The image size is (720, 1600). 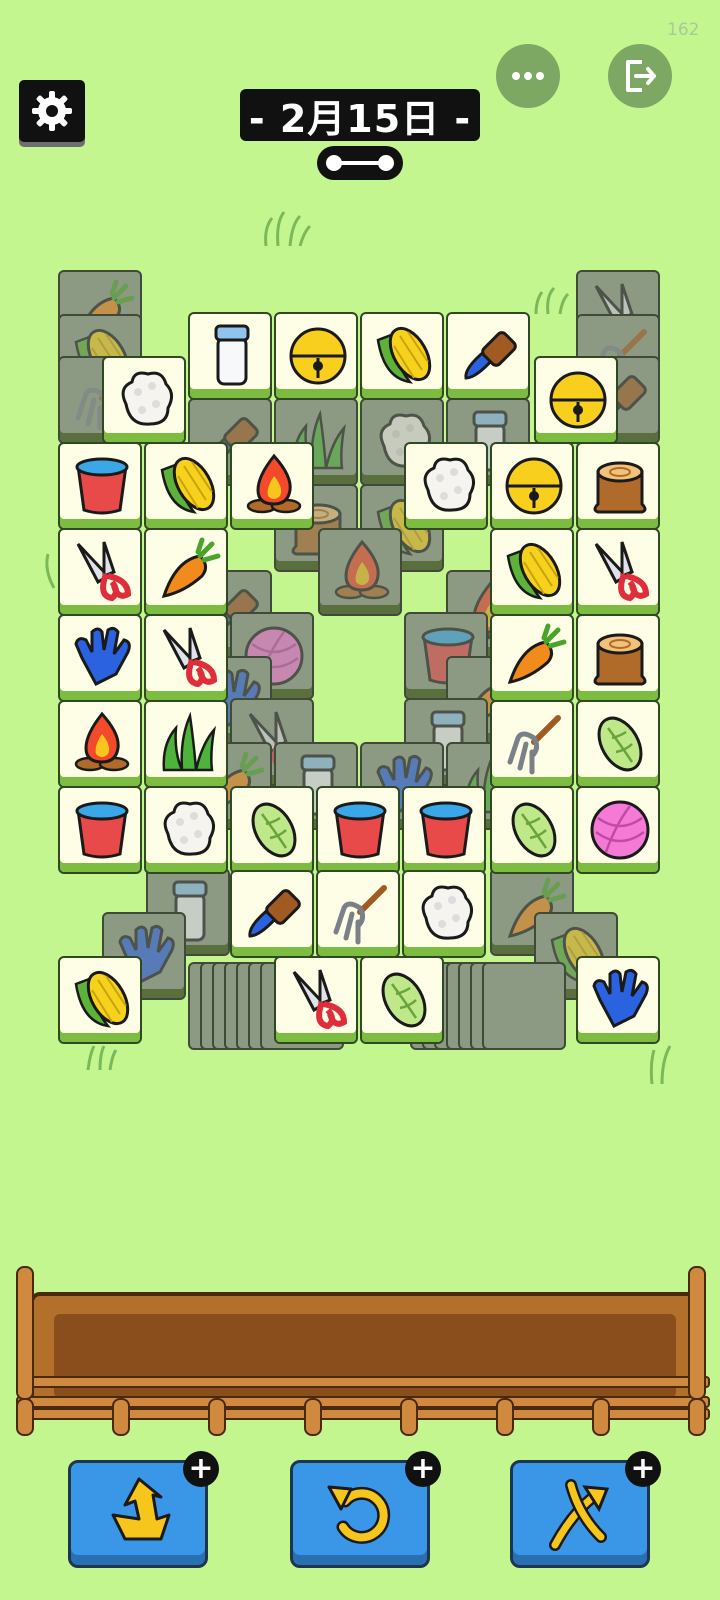 What do you see at coordinates (643, 1469) in the screenshot?
I see `add-shuffle-button: +` at bounding box center [643, 1469].